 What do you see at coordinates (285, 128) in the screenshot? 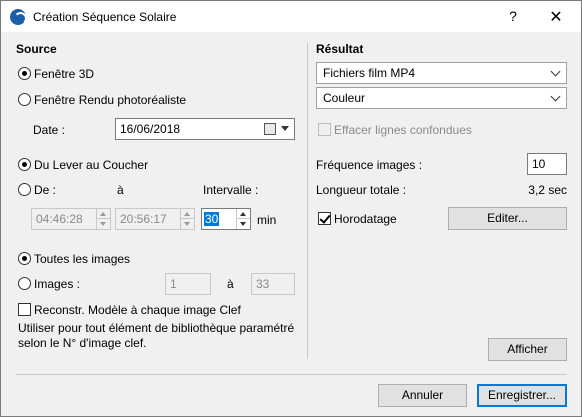
I see `date-dropdown-arrow-icon` at bounding box center [285, 128].